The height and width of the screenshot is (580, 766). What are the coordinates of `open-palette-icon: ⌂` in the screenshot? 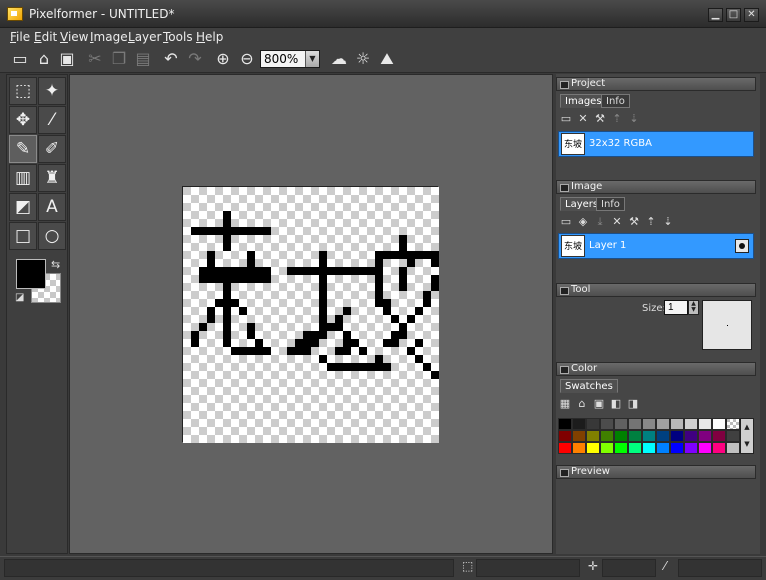 It's located at (582, 404).